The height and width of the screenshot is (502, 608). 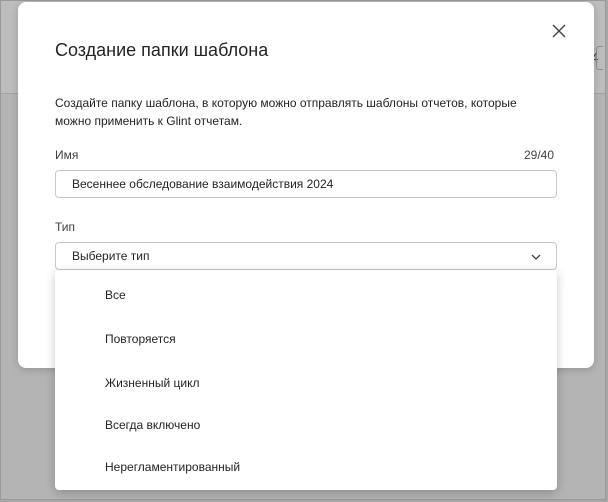 I want to click on type-option-recurring: Повторяется, so click(x=140, y=339).